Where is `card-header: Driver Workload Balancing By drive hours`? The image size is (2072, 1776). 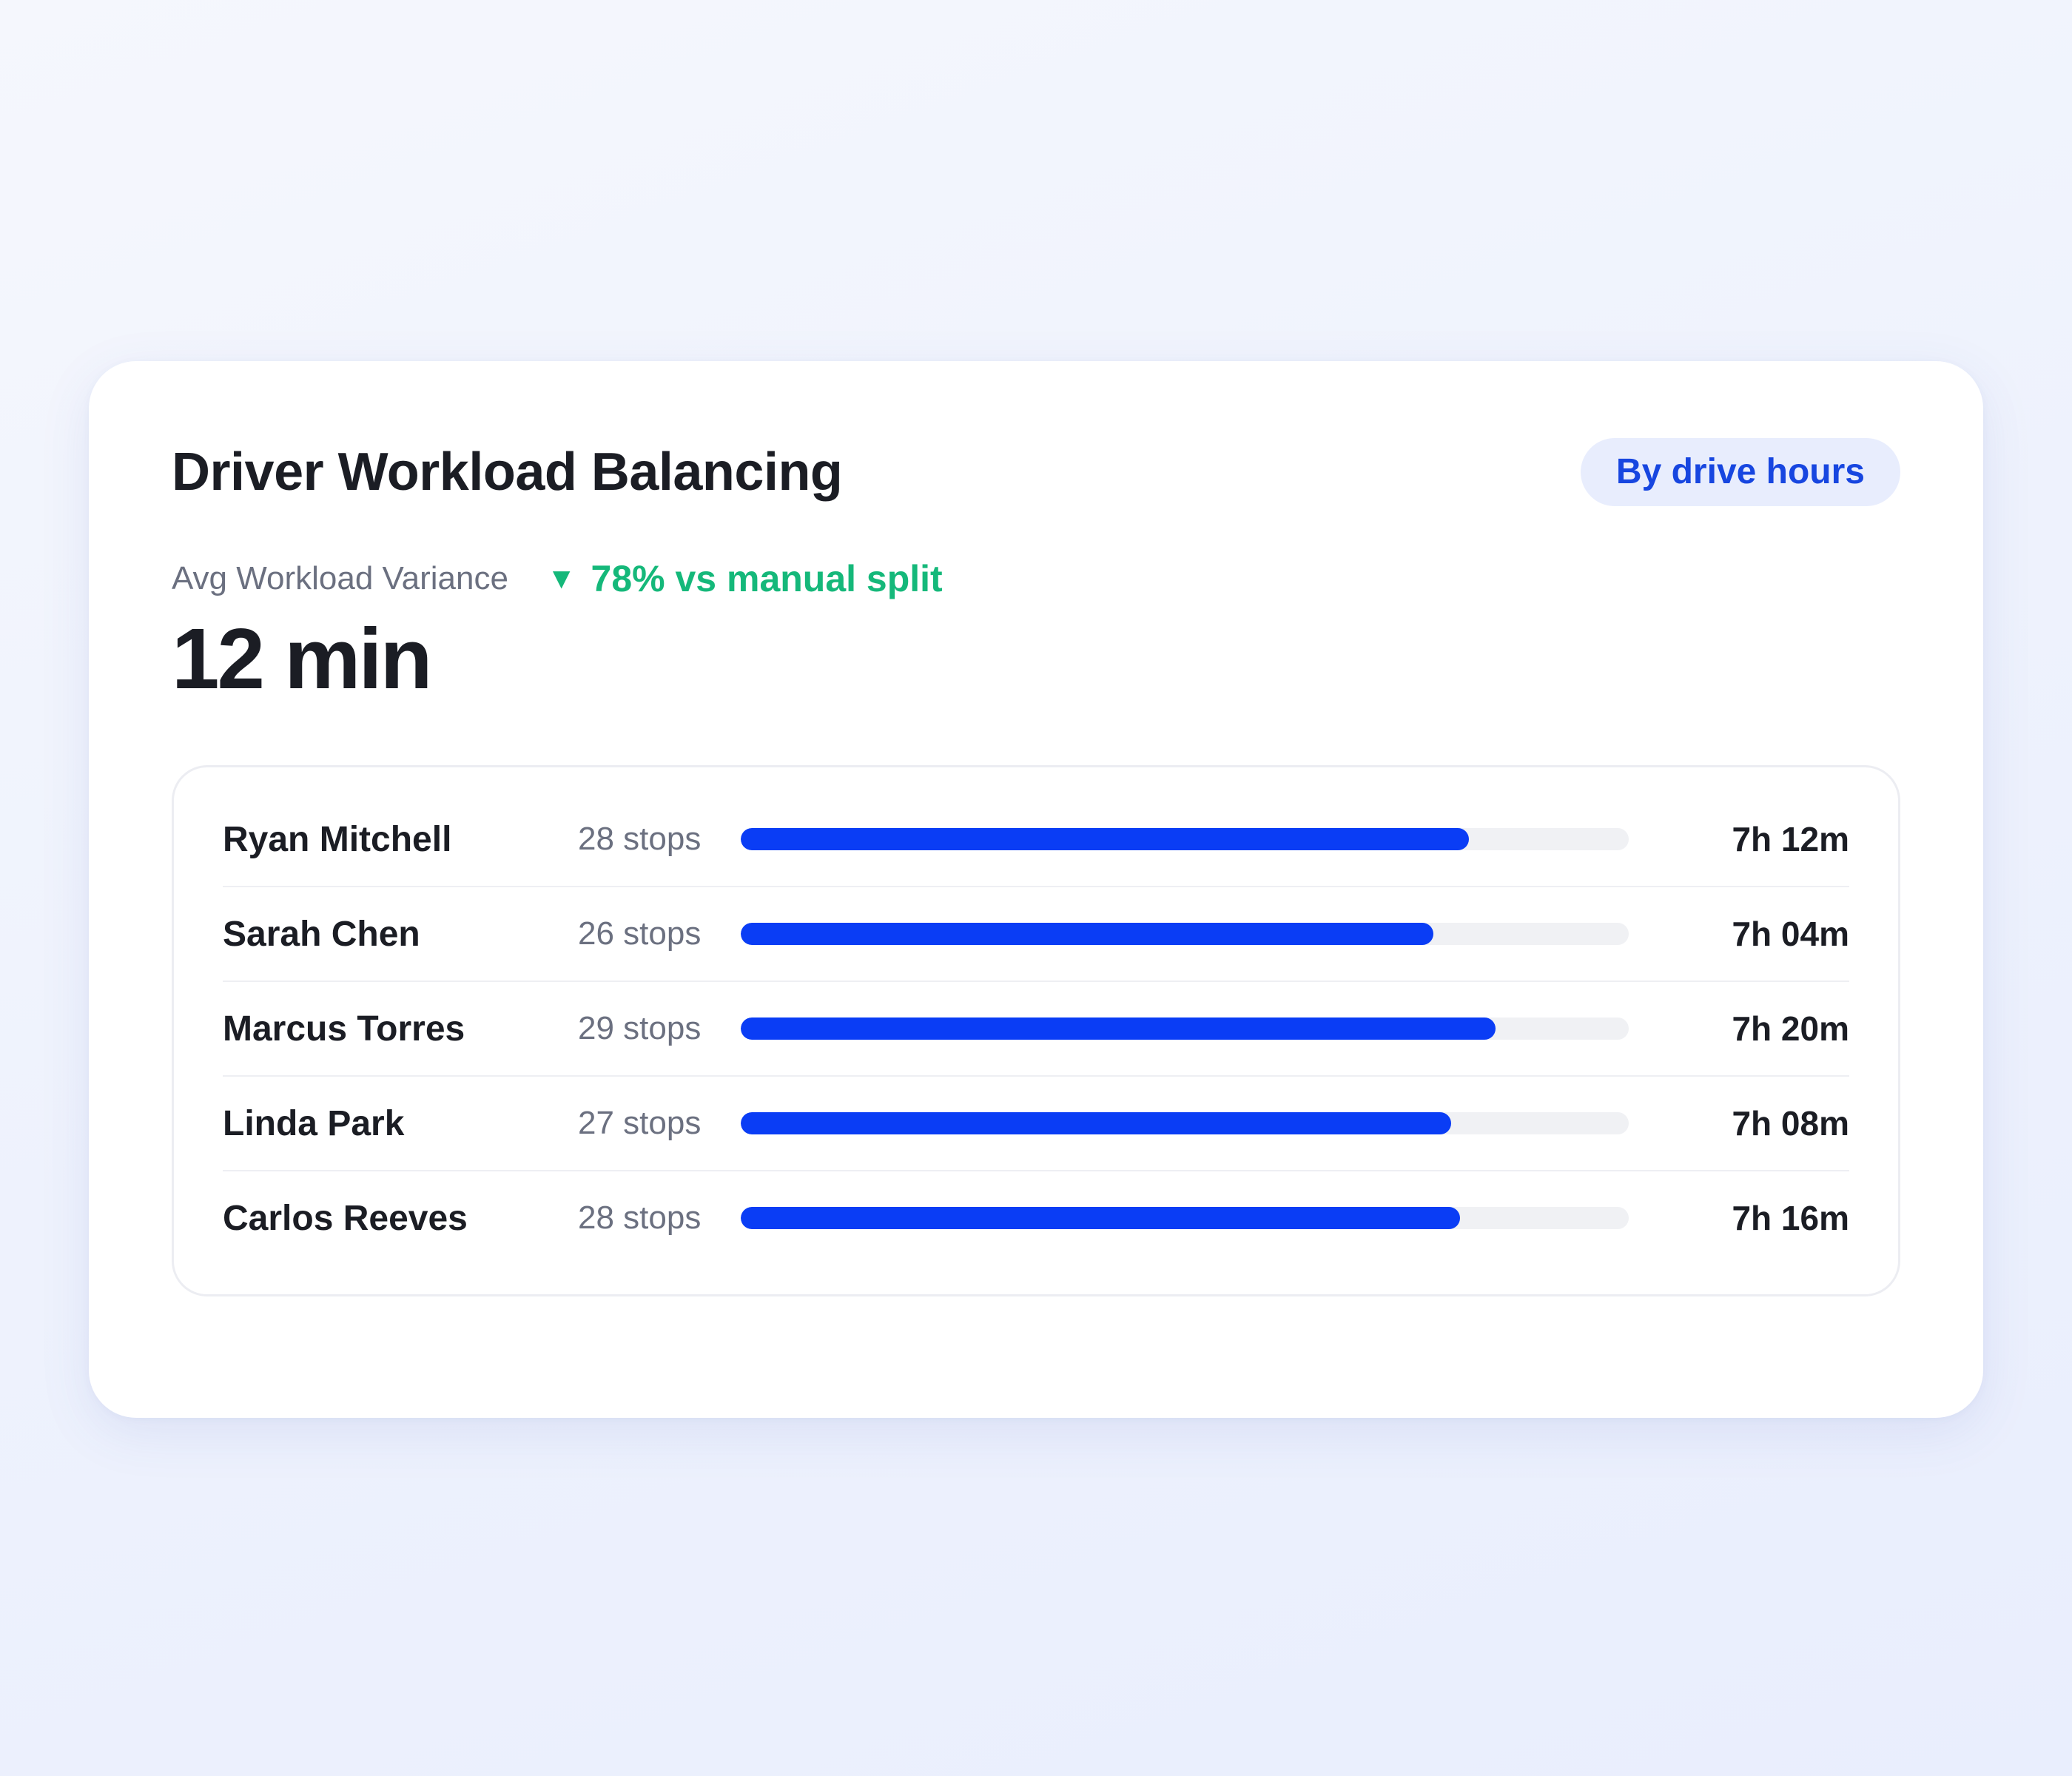 card-header: Driver Workload Balancing By drive hours is located at coordinates (1036, 472).